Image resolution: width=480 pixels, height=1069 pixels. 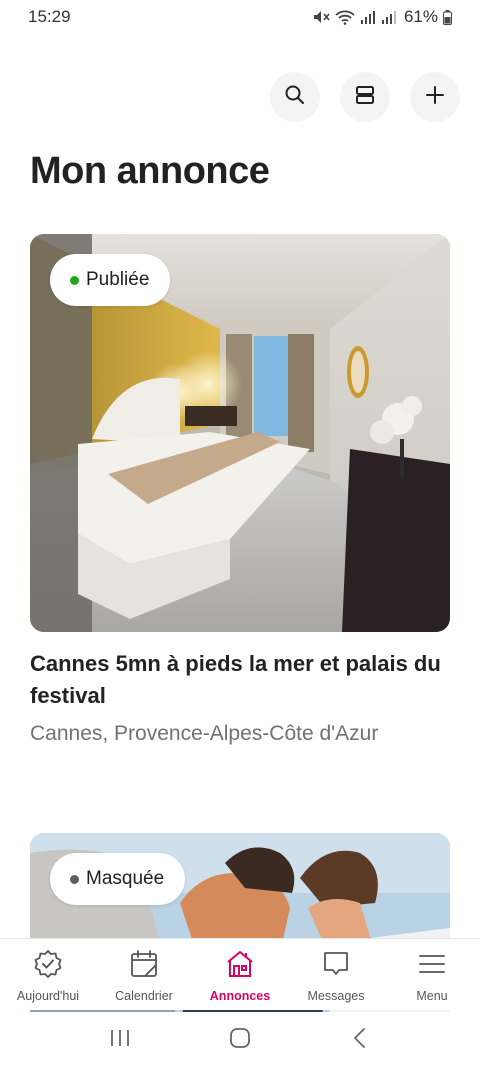 I want to click on nav-item-today: Aujourd'hui, so click(x=48, y=979).